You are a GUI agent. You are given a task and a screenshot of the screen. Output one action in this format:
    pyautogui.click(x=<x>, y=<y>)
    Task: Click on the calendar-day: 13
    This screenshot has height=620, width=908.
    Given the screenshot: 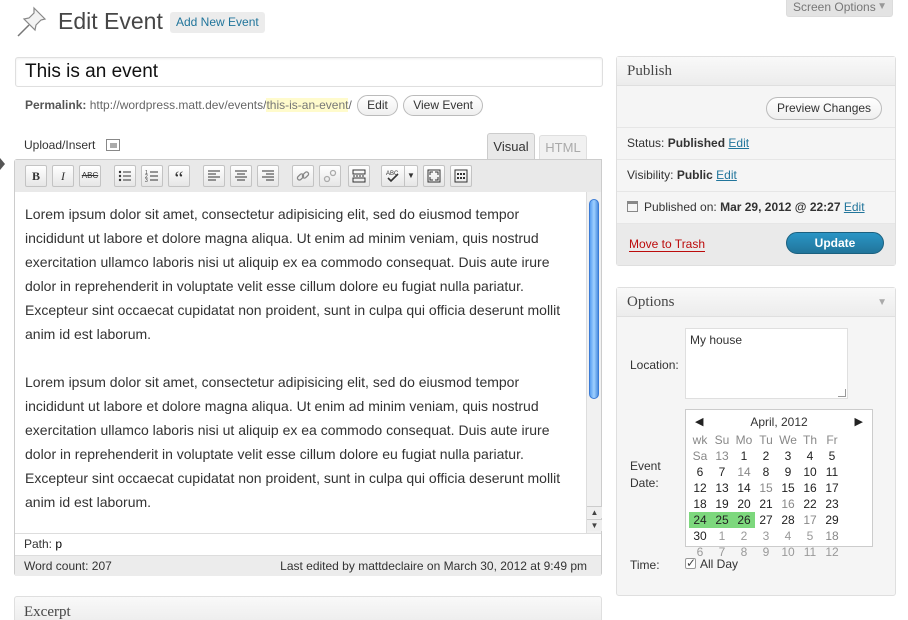 What is the action you would take?
    pyautogui.click(x=722, y=488)
    